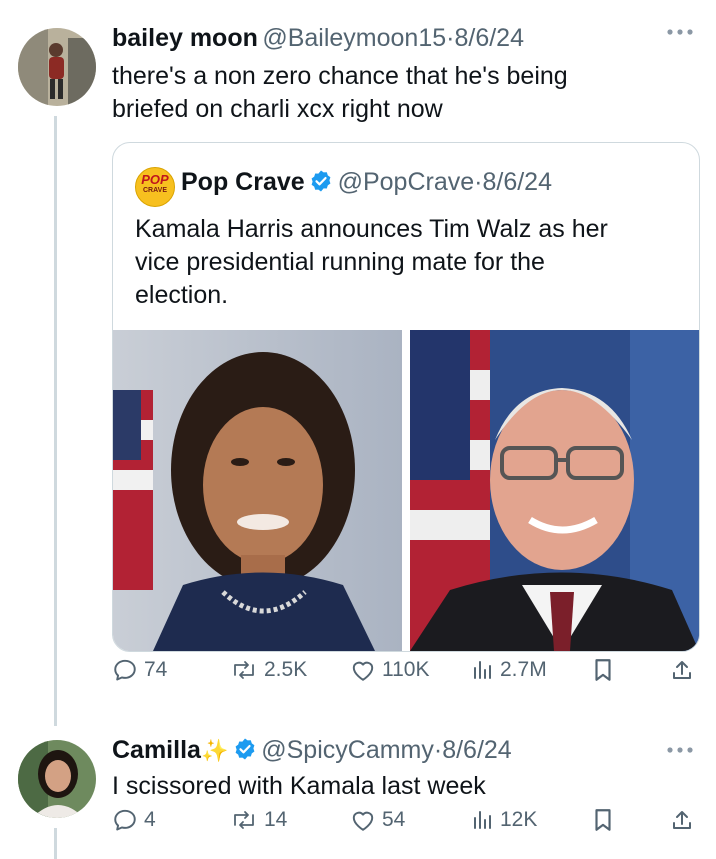 The height and width of the screenshot is (859, 716). What do you see at coordinates (340, 262) in the screenshot?
I see `quote-text-line: vice presidential running mate for the` at bounding box center [340, 262].